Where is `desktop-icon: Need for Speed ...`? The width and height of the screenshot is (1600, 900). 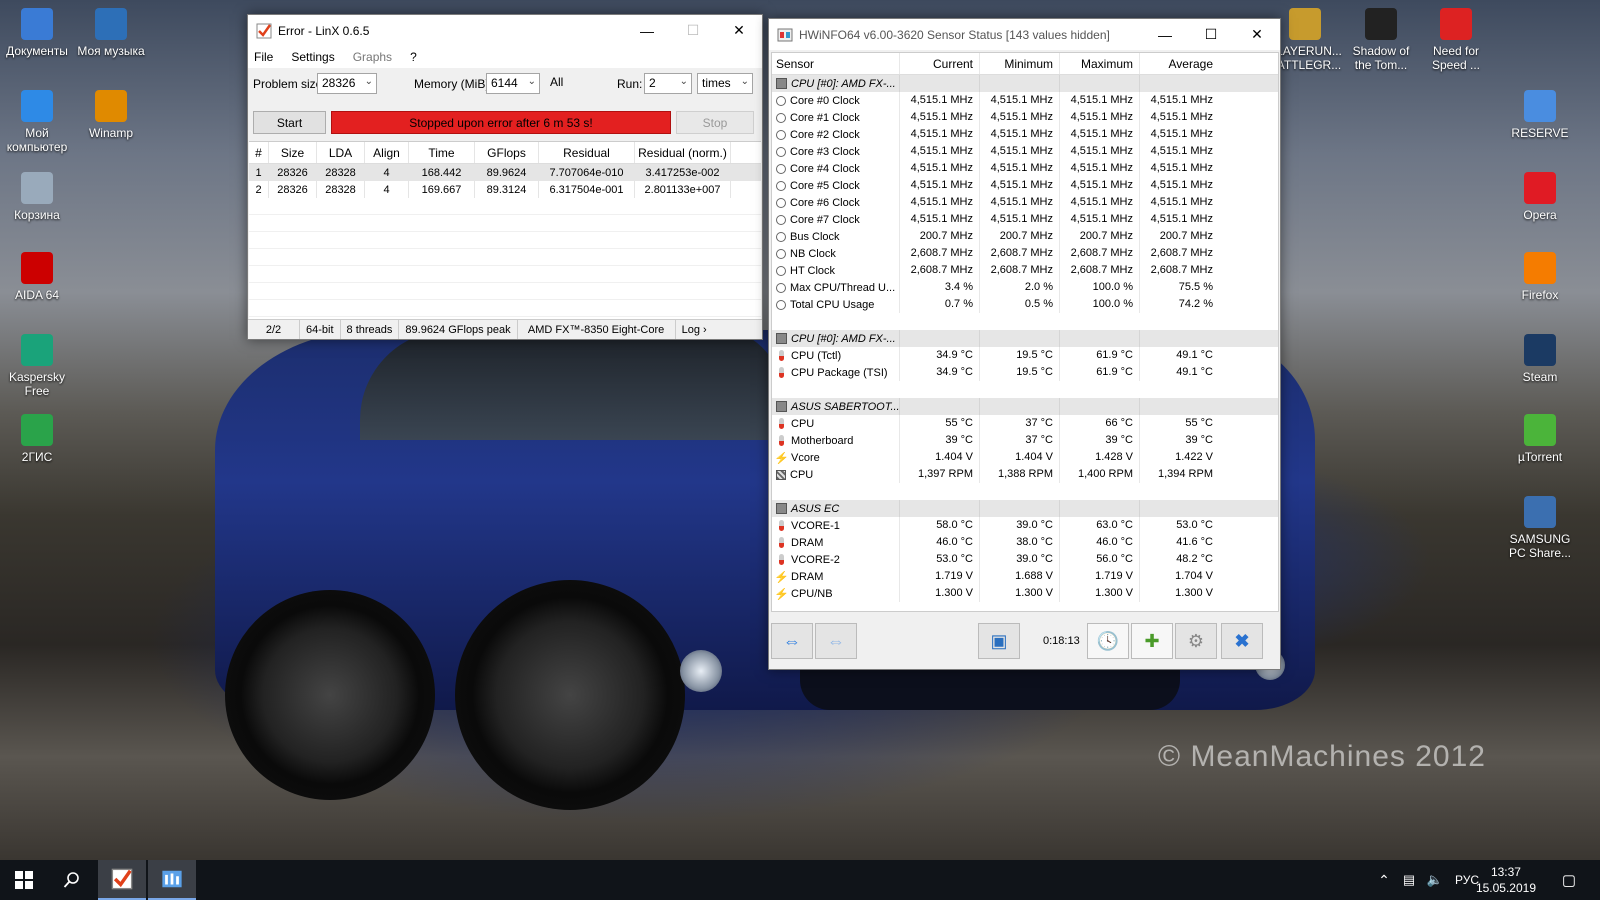
desktop-icon: Need for Speed ... is located at coordinates (1456, 40).